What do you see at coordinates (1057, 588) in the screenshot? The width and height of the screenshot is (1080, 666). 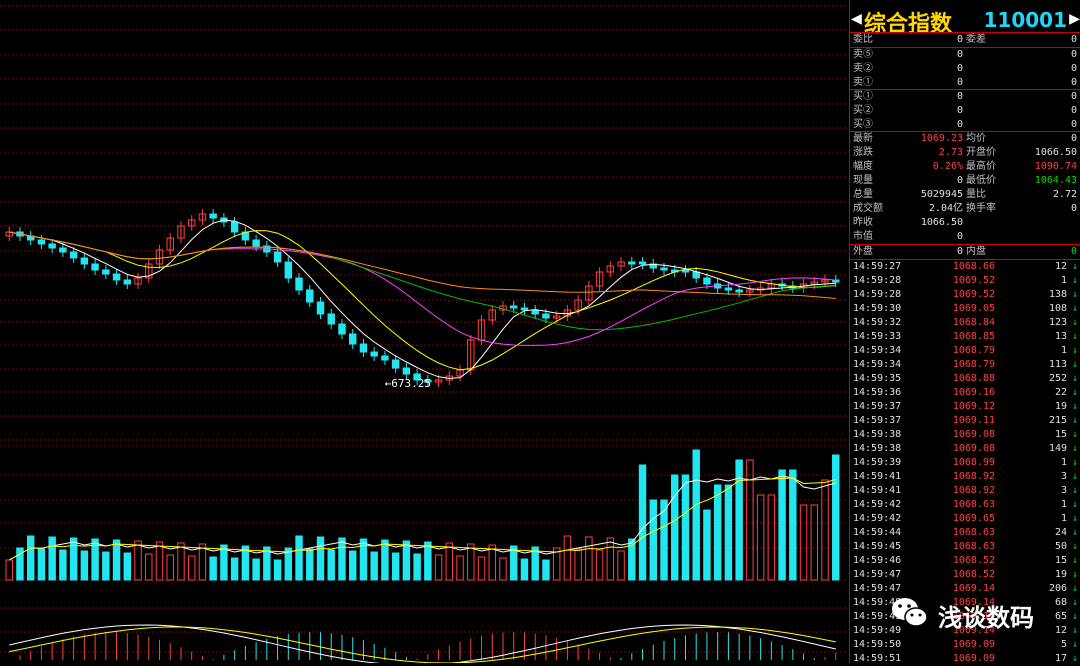 I see `tick-volume: 206` at bounding box center [1057, 588].